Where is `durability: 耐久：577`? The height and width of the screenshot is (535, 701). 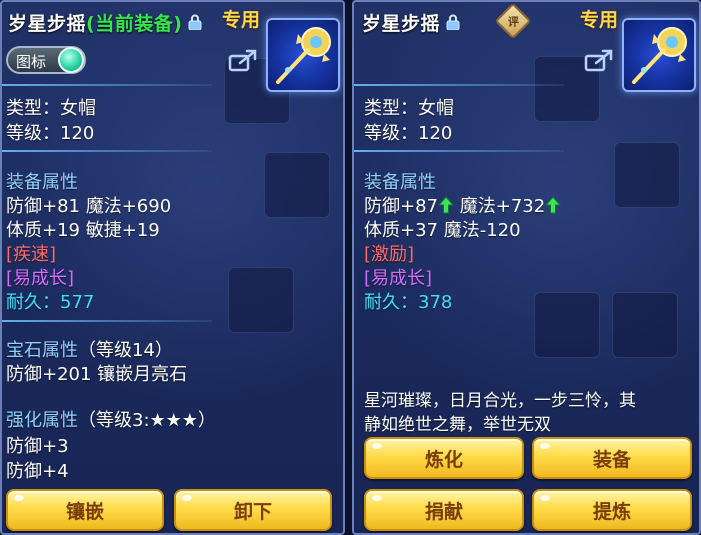 durability: 耐久：577 is located at coordinates (50, 301).